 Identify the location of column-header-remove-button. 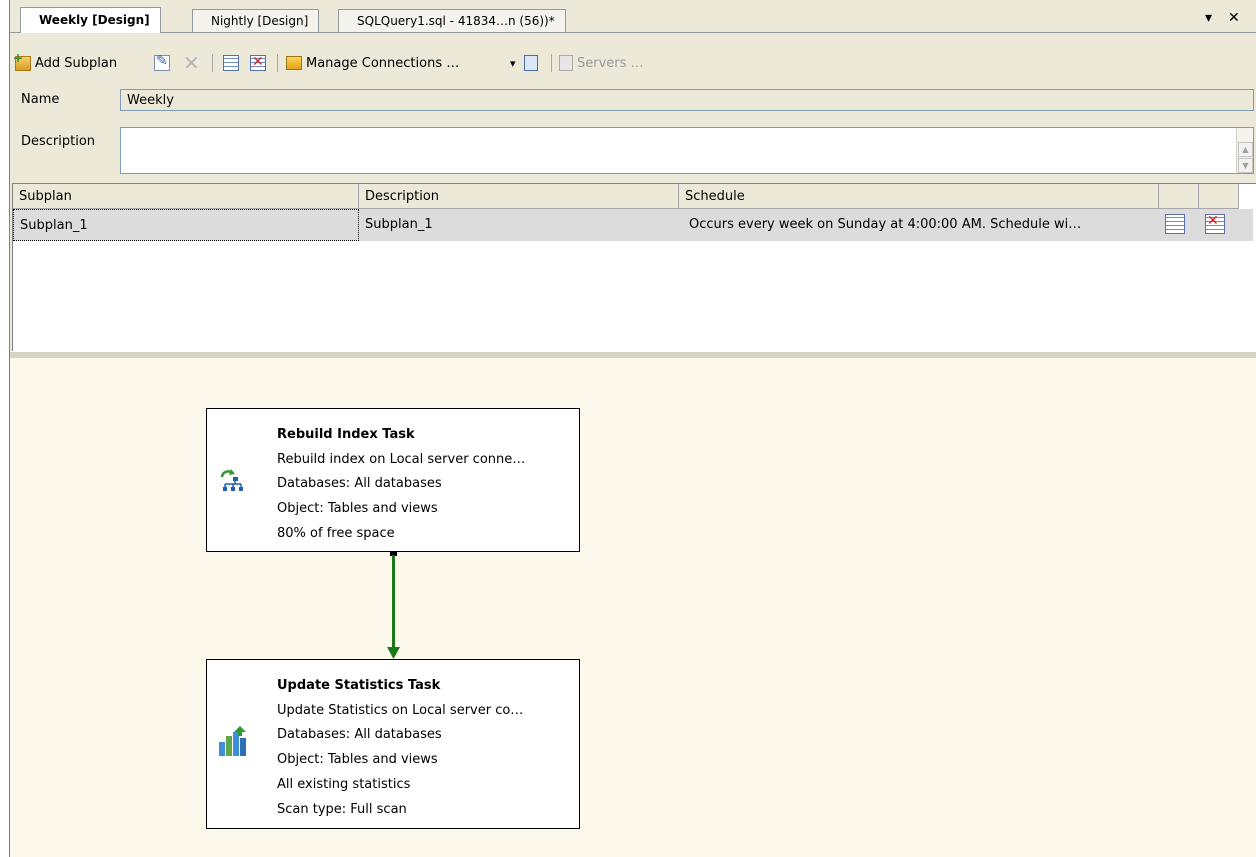
(1219, 196).